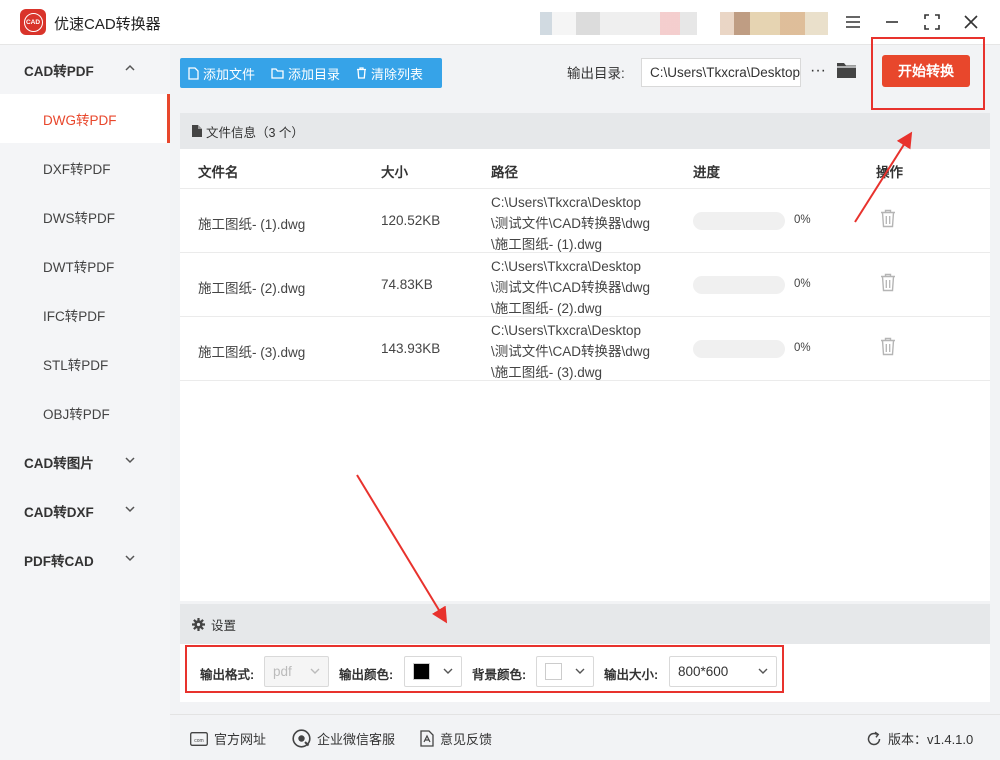 The width and height of the screenshot is (1000, 760). Describe the element at coordinates (818, 71) in the screenshot. I see `more-options-button: ···` at that location.